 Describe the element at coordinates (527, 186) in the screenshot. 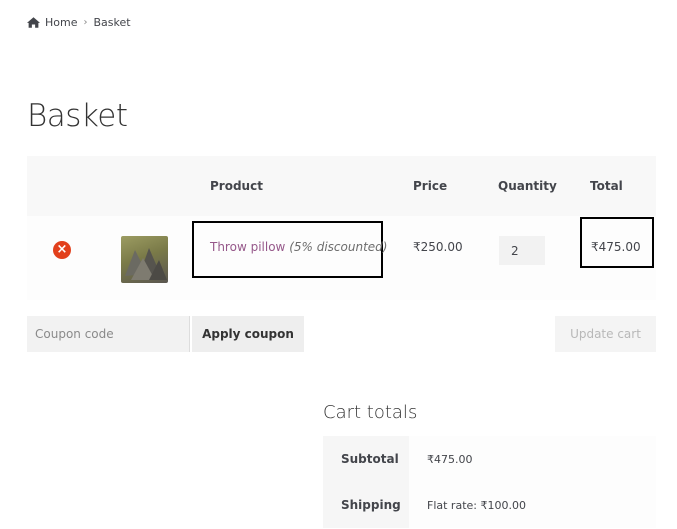

I see `column-header-quantity: Quantity` at that location.